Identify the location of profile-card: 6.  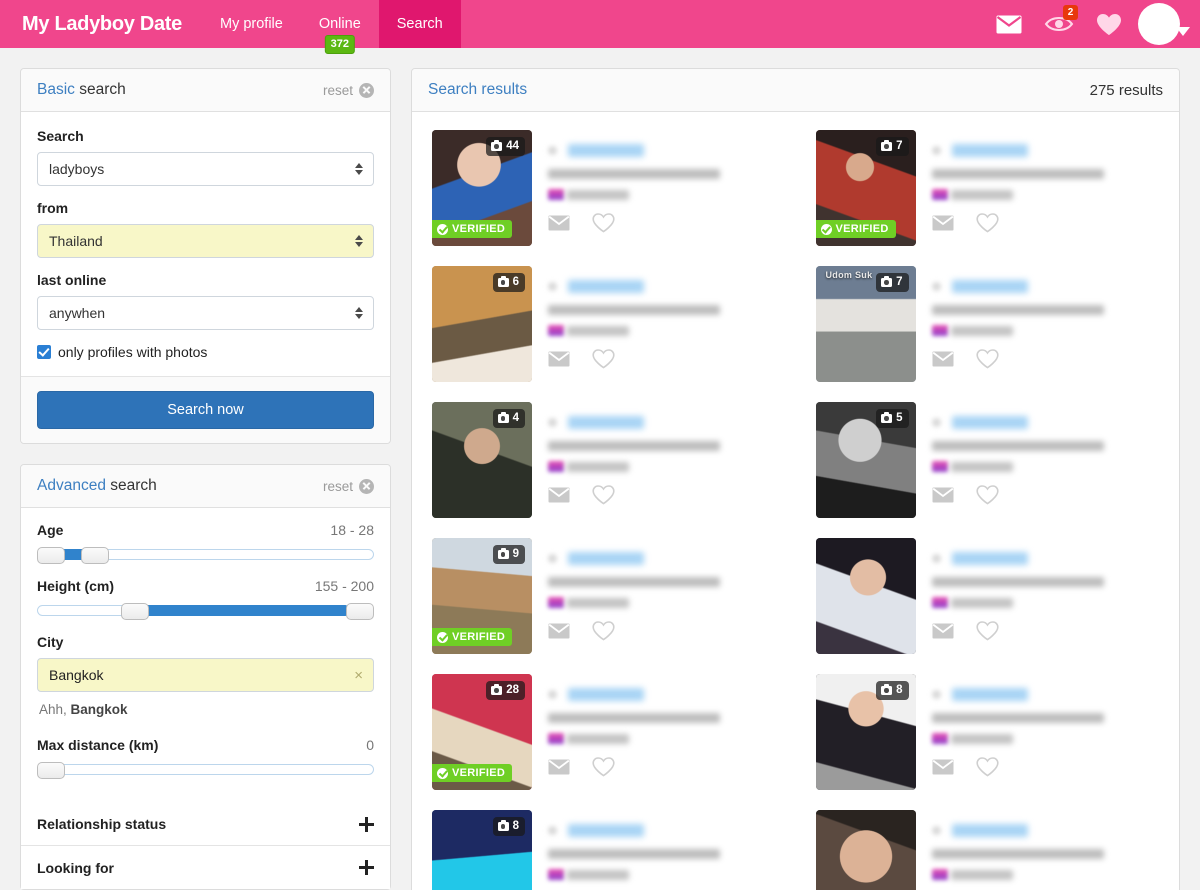
(604, 324).